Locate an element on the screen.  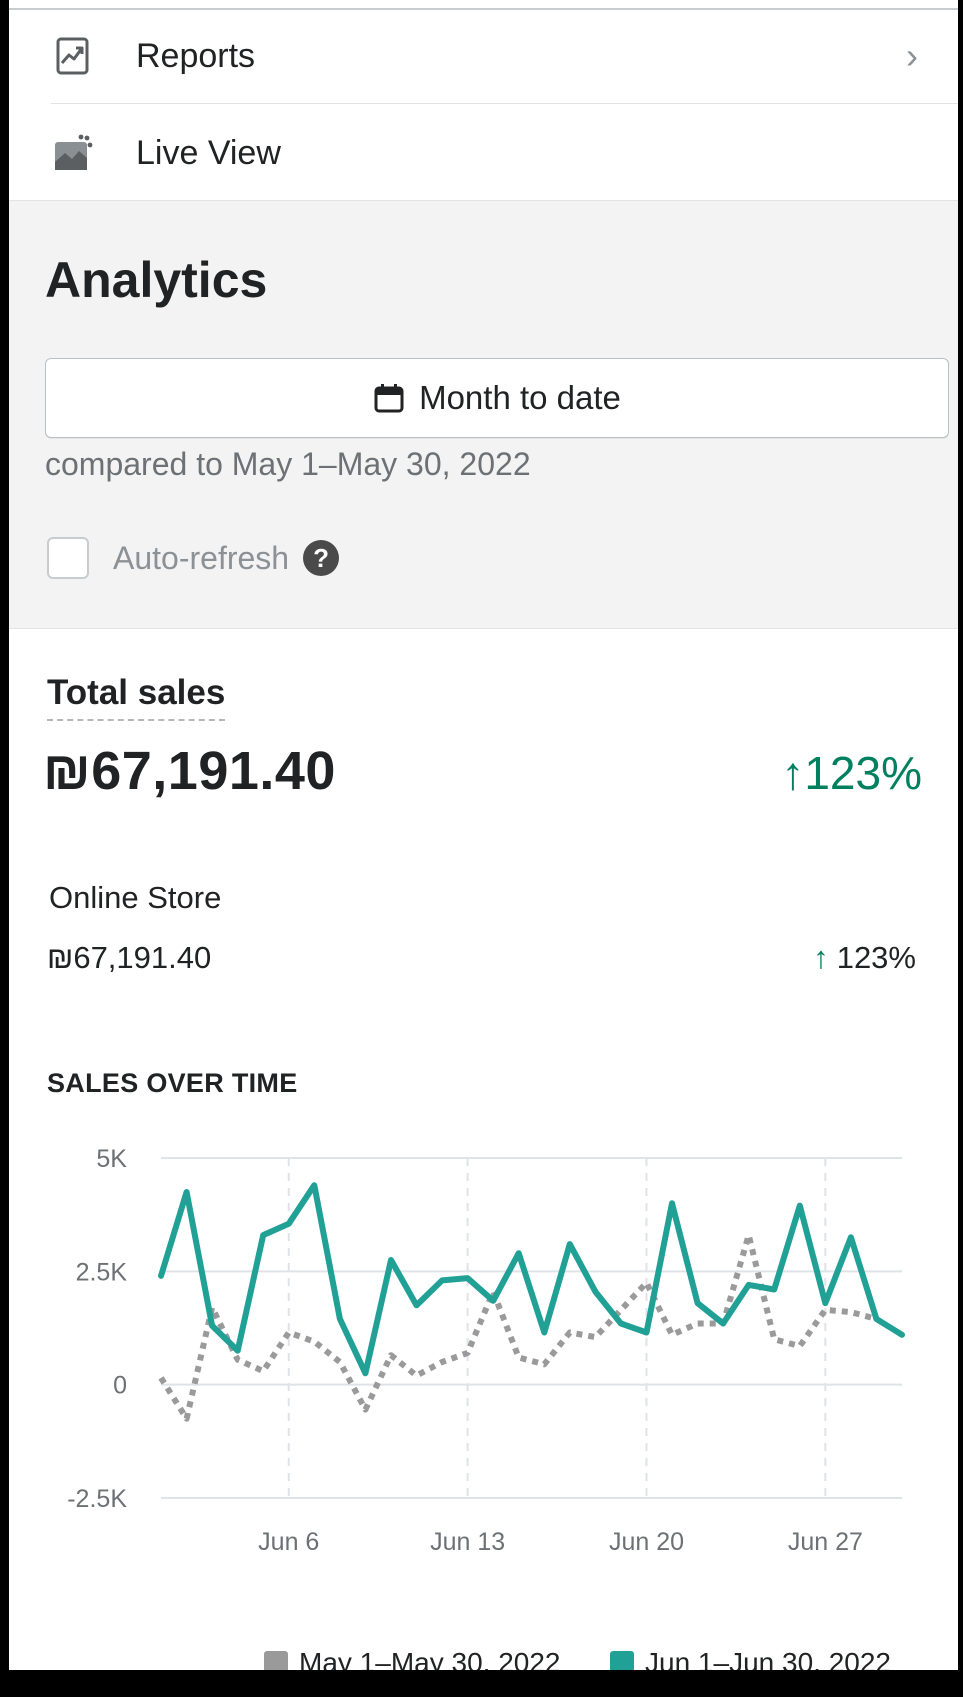
bottom-bar is located at coordinates (481, 1683).